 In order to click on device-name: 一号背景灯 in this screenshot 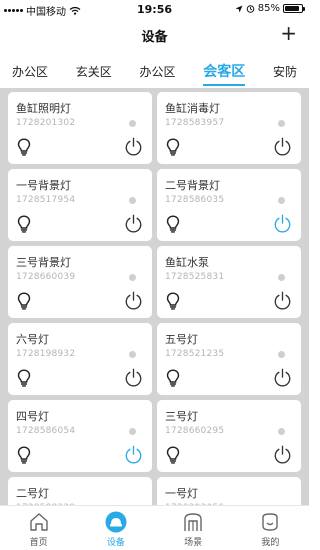, I will do `click(43, 185)`.